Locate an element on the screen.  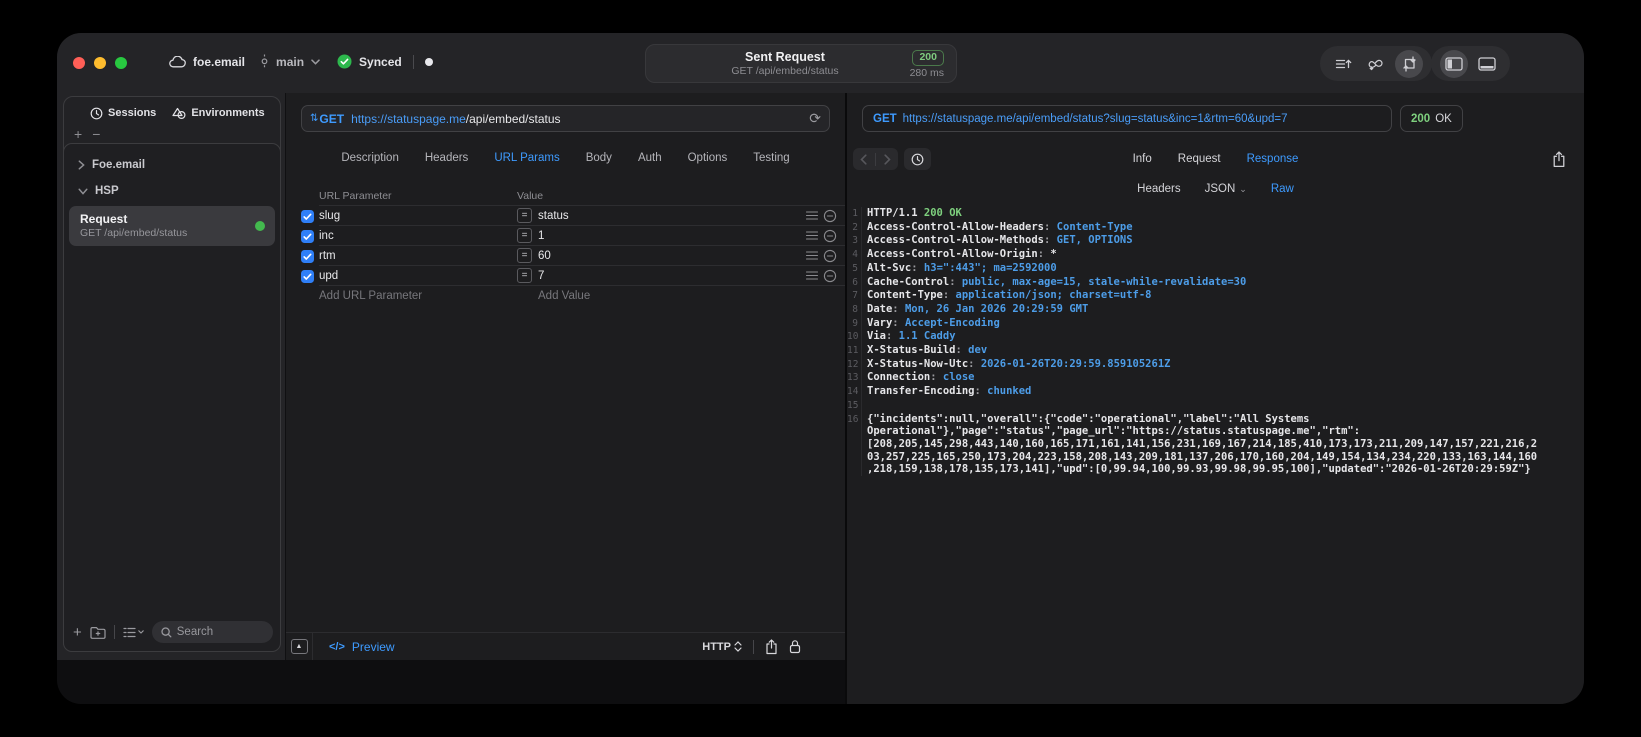
branch-name: main is located at coordinates (290, 62).